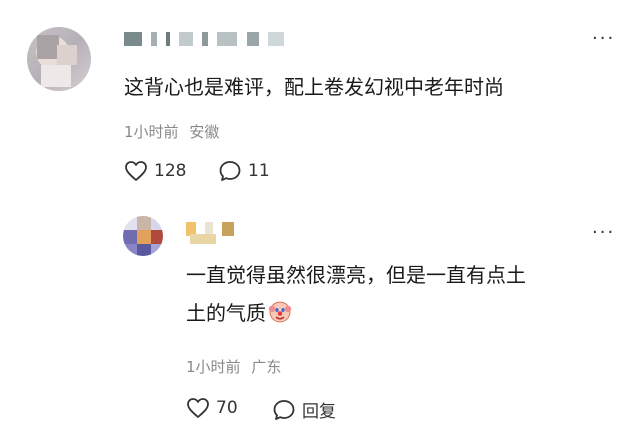 This screenshot has width=640, height=422. I want to click on reply-location: 广东, so click(266, 367).